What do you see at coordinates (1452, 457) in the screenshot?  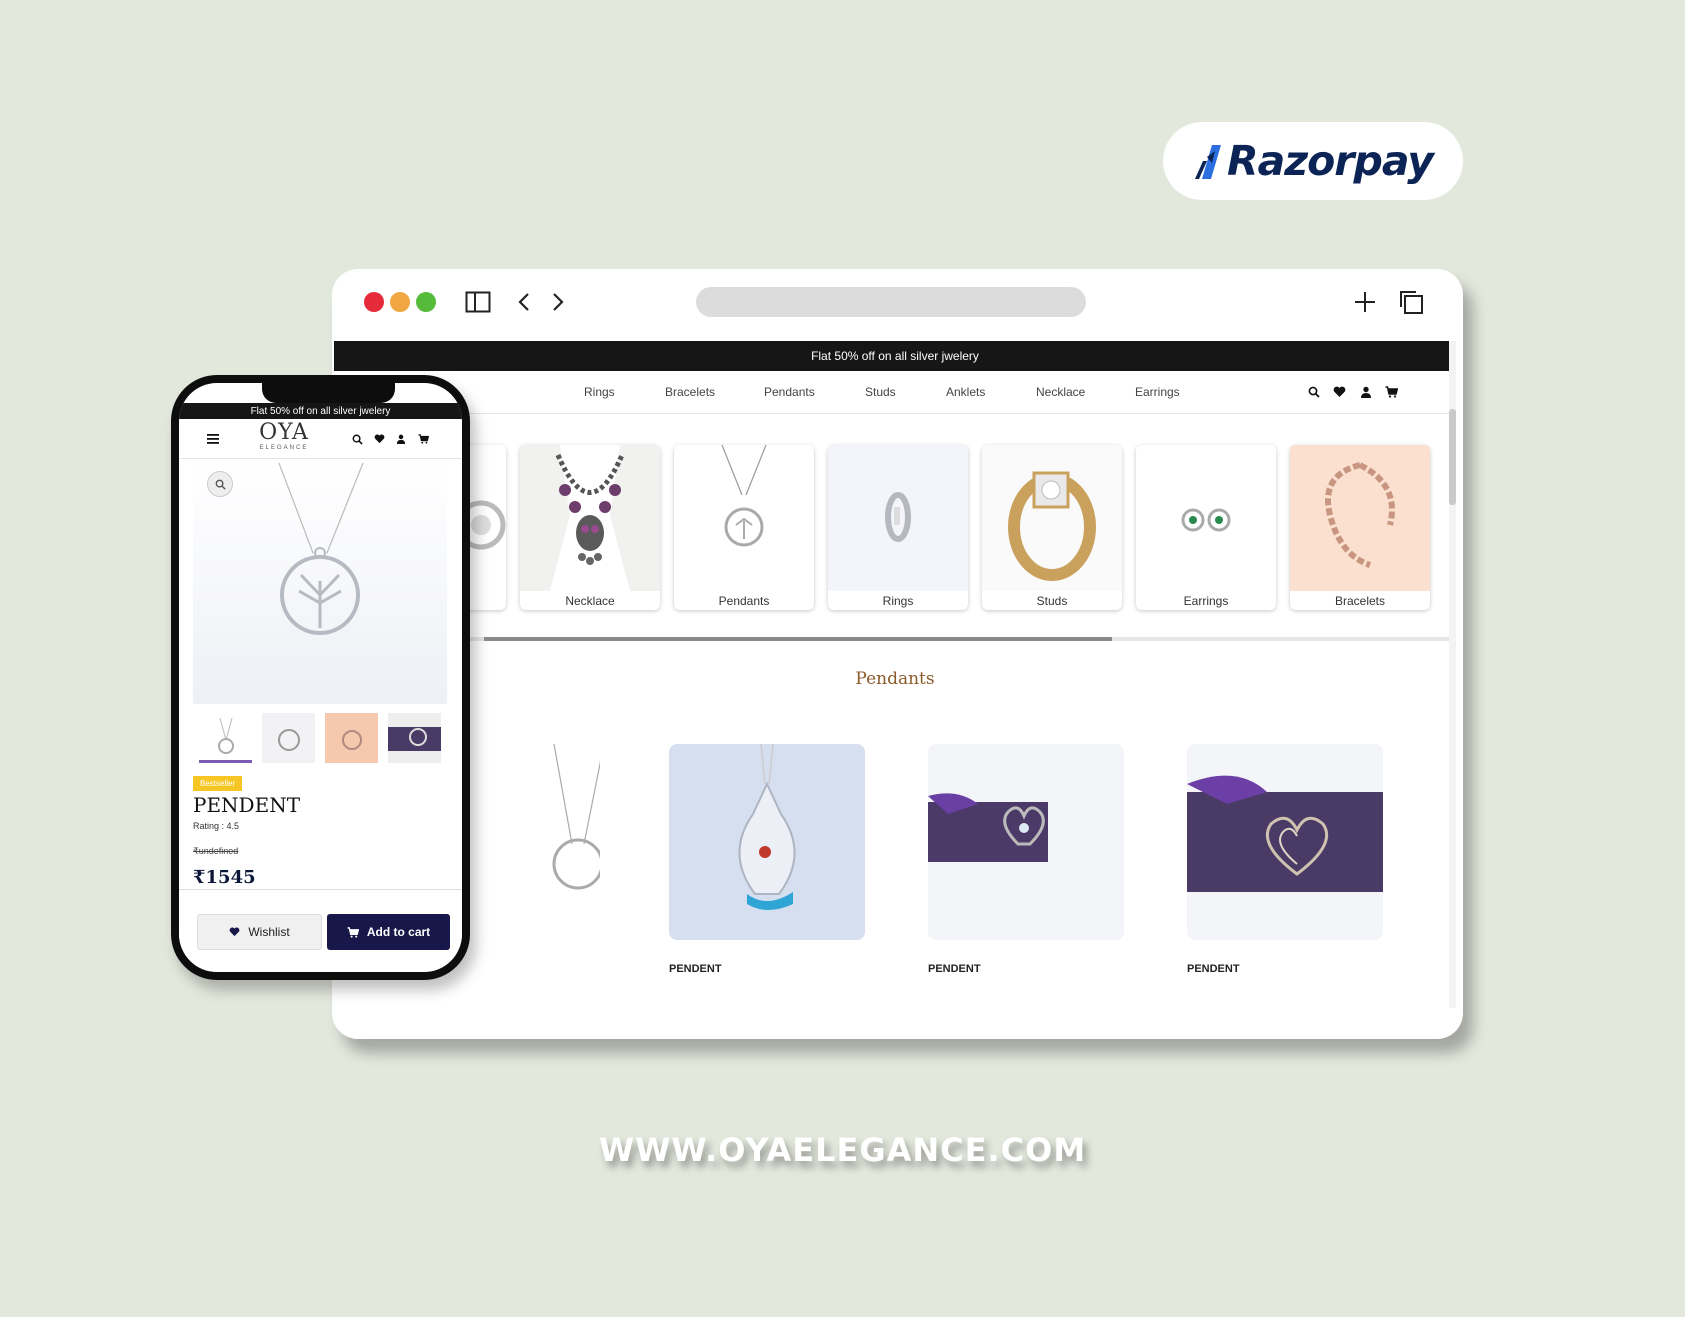 I see `page-scrollbar-thumb` at bounding box center [1452, 457].